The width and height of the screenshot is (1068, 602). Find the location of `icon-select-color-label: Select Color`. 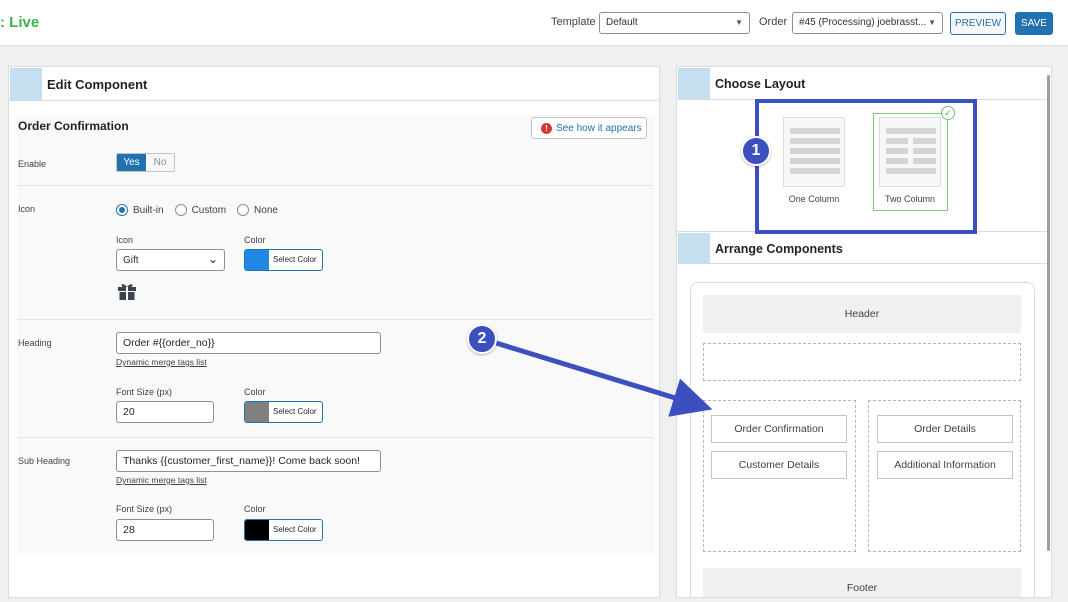

icon-select-color-label: Select Color is located at coordinates (295, 259).